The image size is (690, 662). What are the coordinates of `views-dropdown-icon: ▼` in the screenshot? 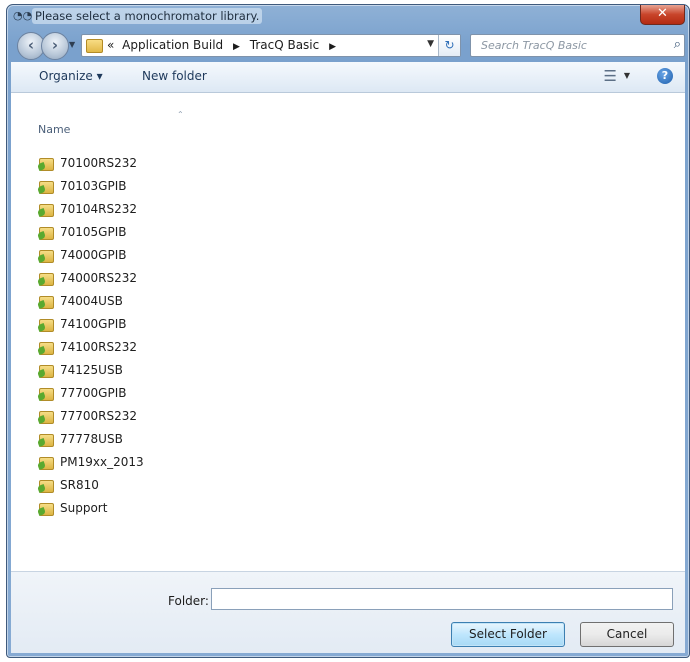 It's located at (627, 75).